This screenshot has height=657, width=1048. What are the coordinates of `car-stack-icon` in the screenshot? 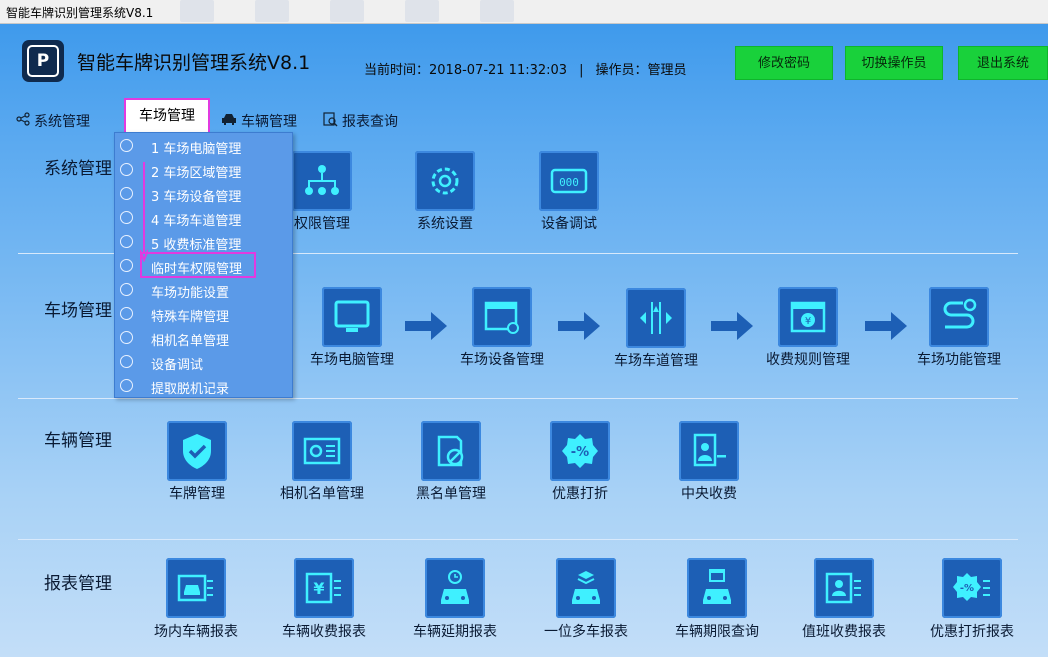 It's located at (586, 587).